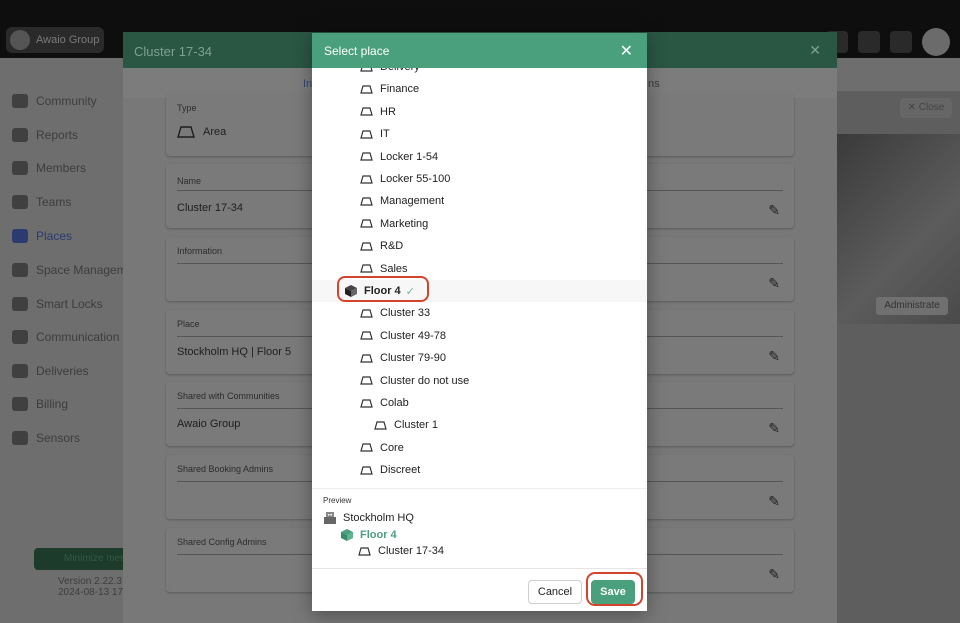  Describe the element at coordinates (479, 179) in the screenshot. I see `tree-item: Locker 55-100` at that location.